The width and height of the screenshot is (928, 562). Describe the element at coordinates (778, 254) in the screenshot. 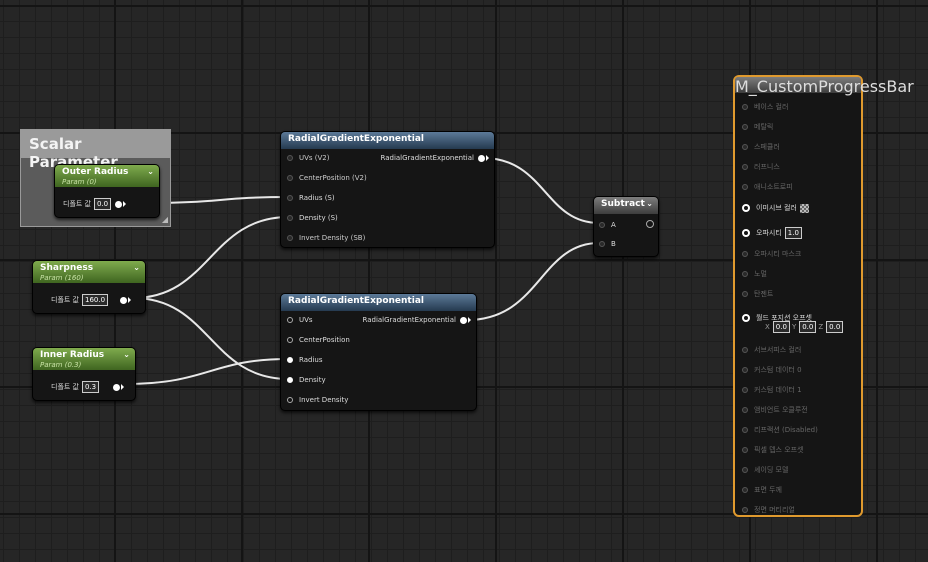

I see `pin-label: 오파시티 마스크` at that location.